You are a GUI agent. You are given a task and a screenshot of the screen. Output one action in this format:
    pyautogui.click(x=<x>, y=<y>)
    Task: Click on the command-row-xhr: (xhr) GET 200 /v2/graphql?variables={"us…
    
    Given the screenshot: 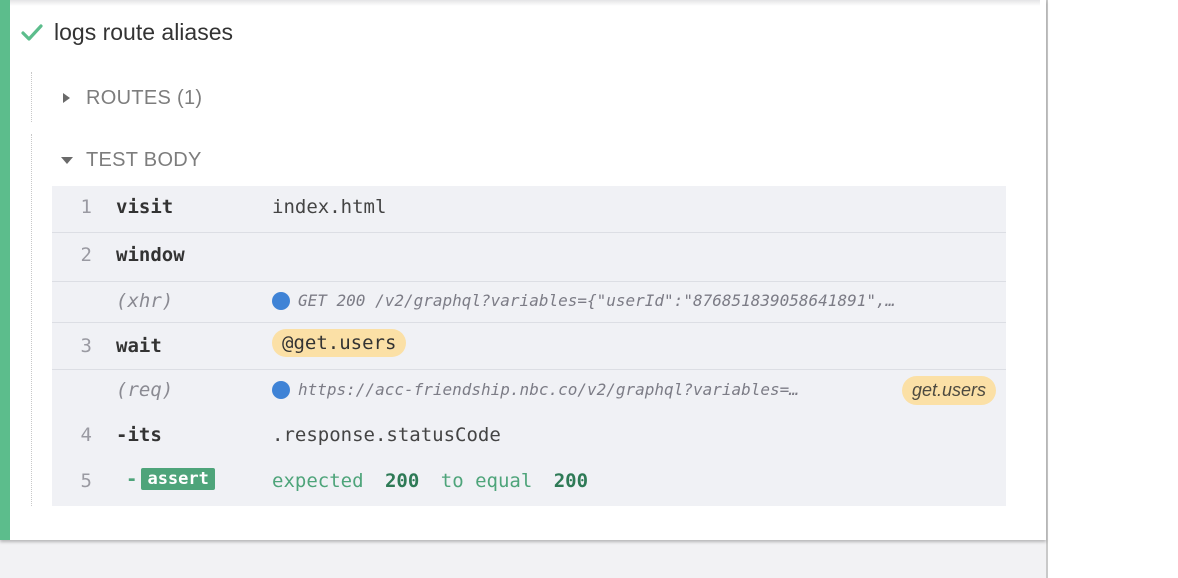 What is the action you would take?
    pyautogui.click(x=529, y=302)
    